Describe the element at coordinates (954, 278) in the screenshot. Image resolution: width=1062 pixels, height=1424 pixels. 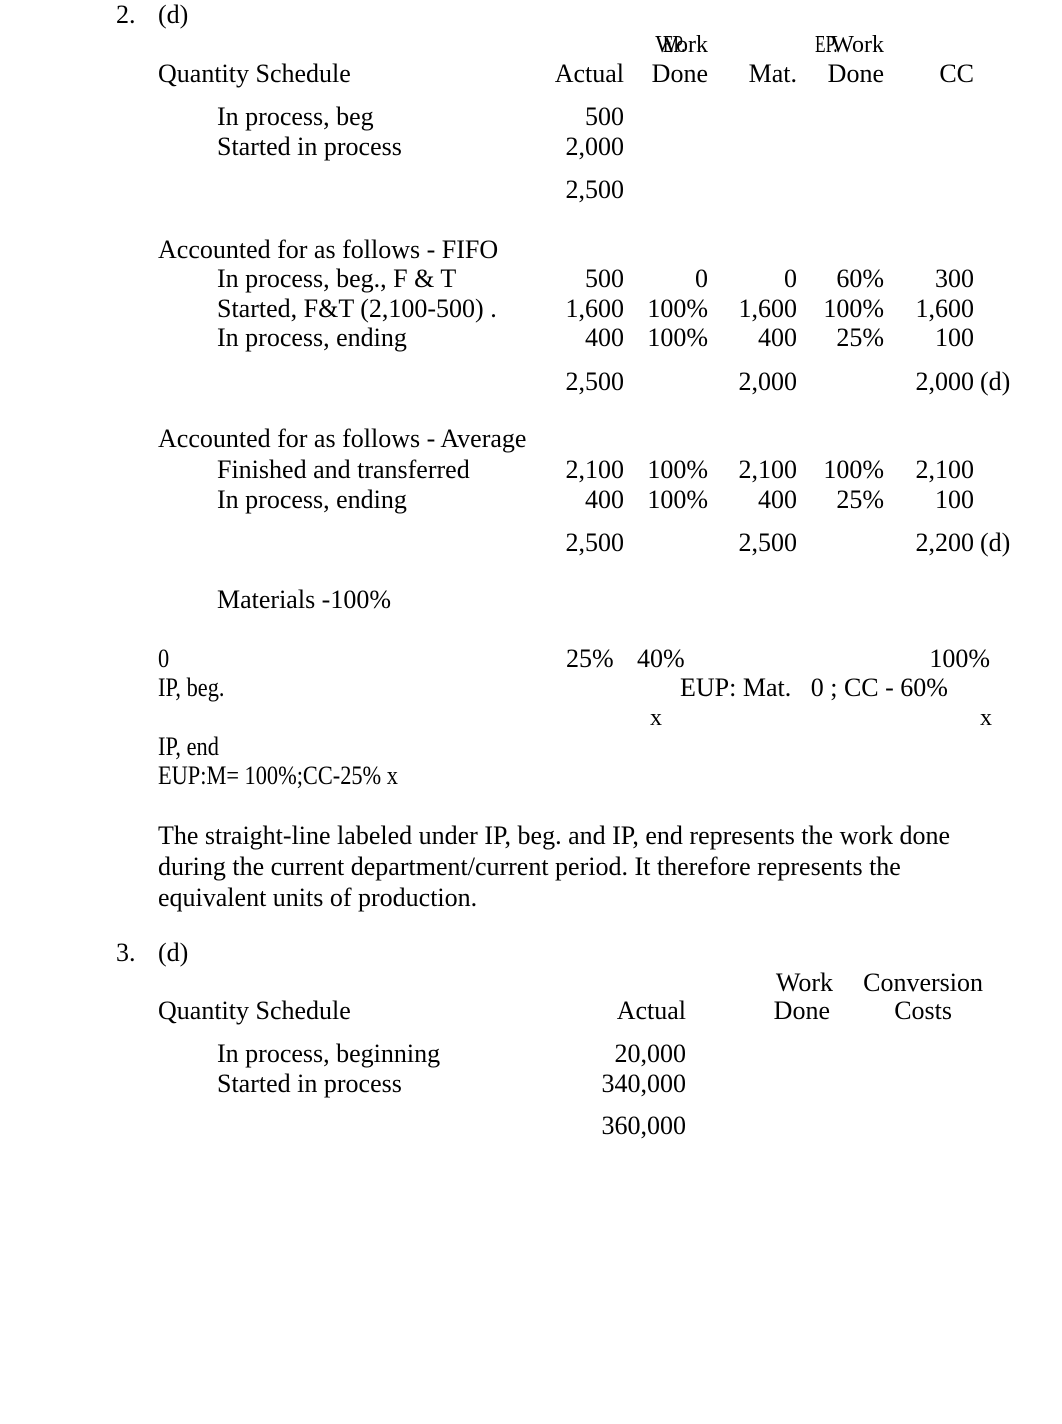
I see `table-cell-ep-cc: 300` at that location.